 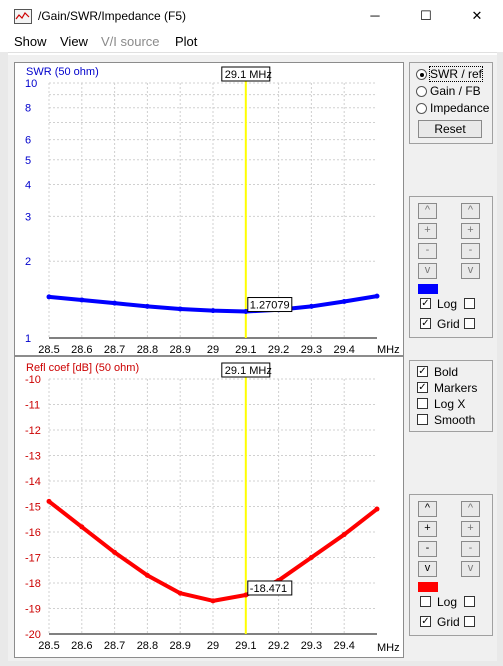 What do you see at coordinates (28, 109) in the screenshot?
I see `y-tick-label: 8` at bounding box center [28, 109].